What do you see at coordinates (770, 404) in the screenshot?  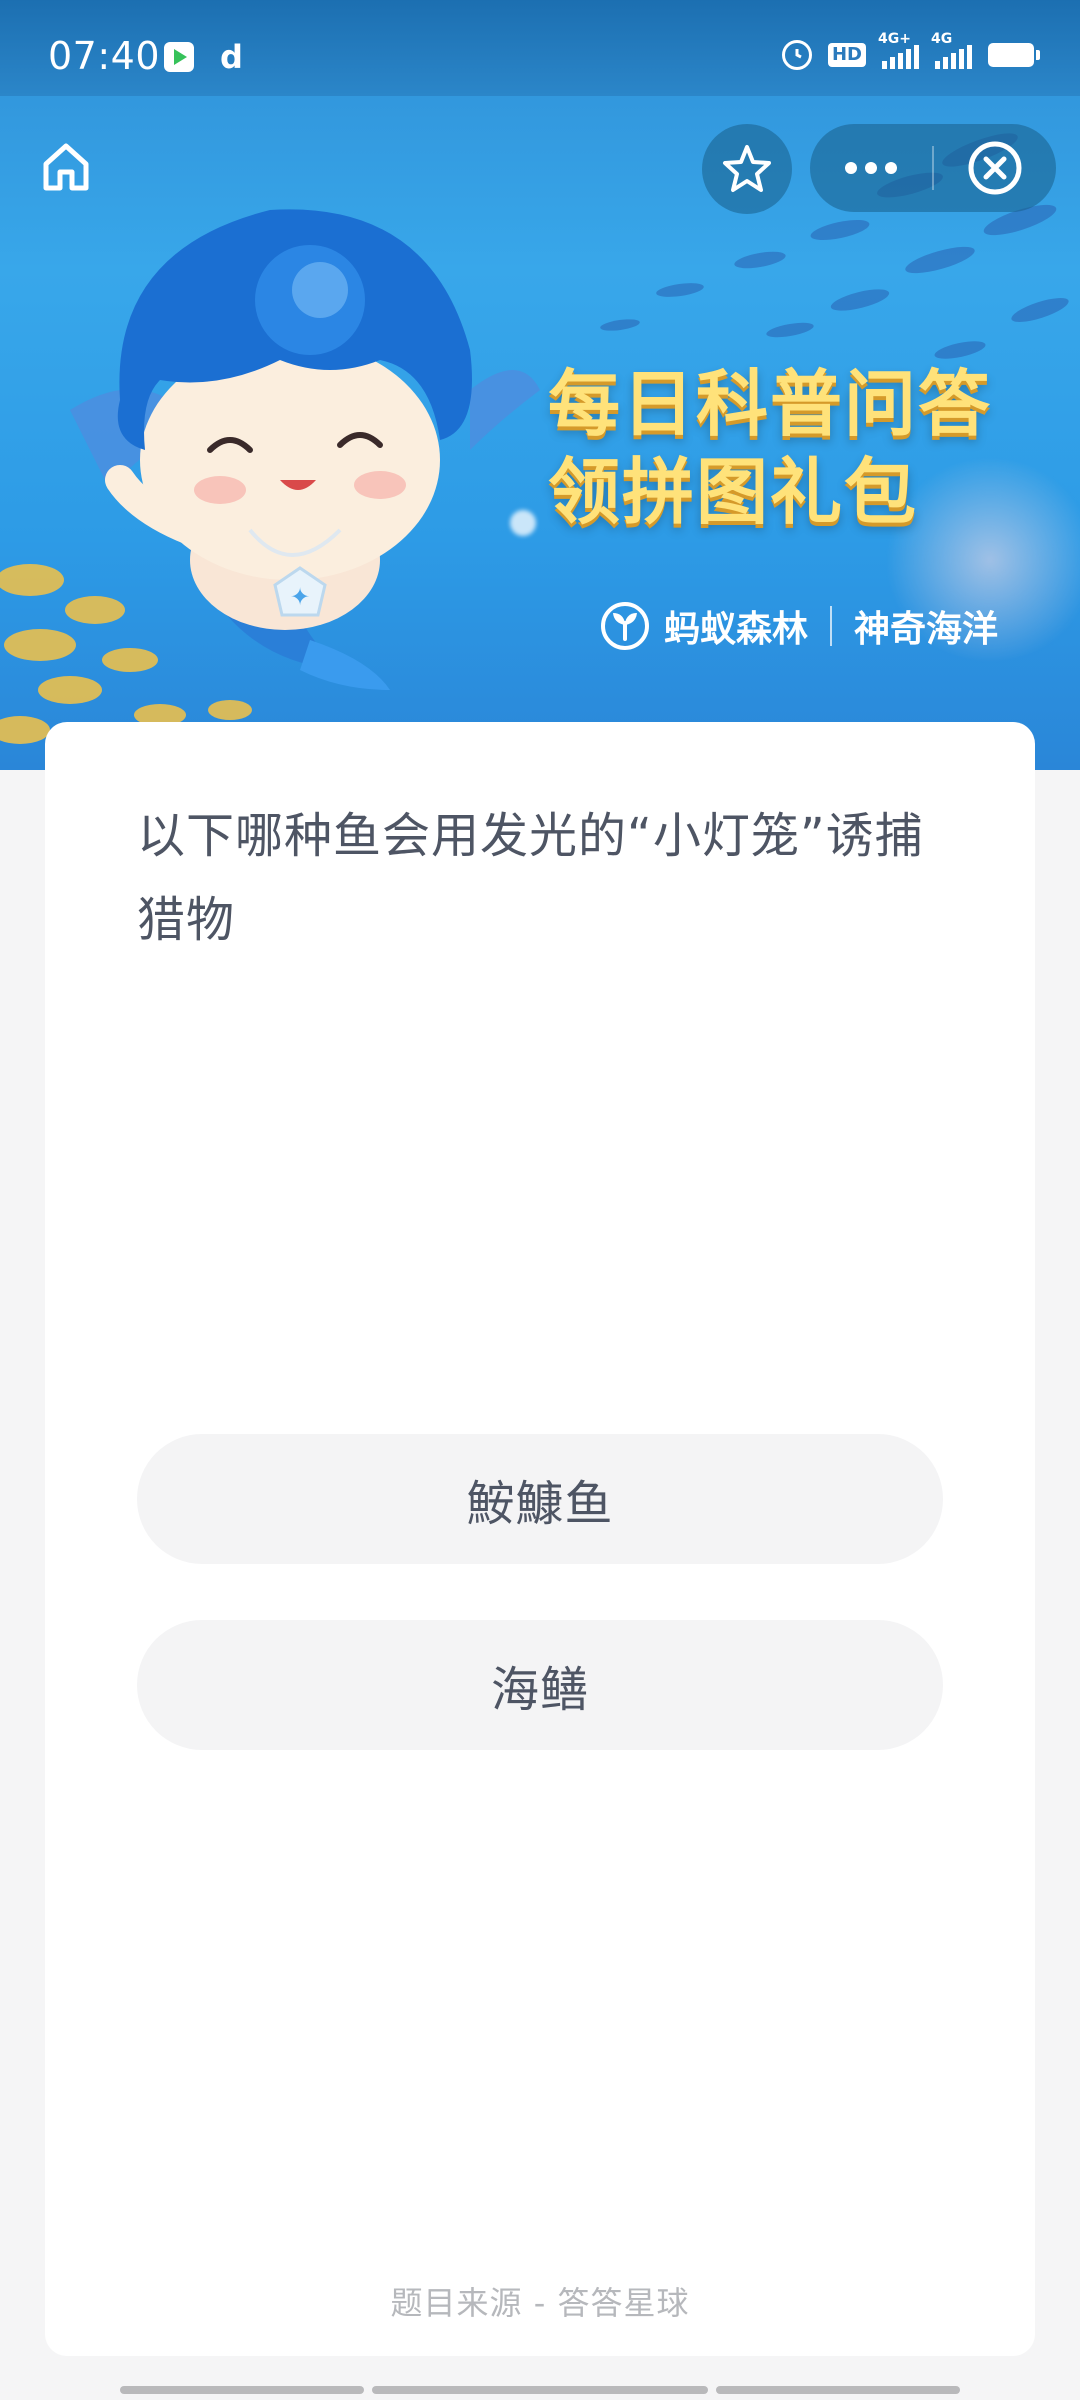 I see `banner-title-line-1: 每日科普问答` at bounding box center [770, 404].